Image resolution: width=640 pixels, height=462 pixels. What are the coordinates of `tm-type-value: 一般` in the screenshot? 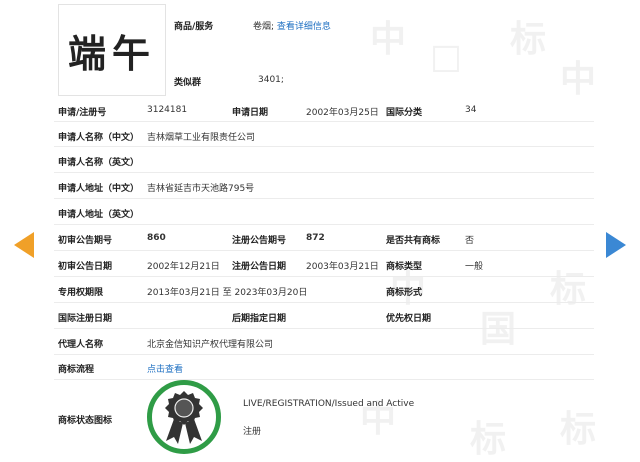 It's located at (474, 267).